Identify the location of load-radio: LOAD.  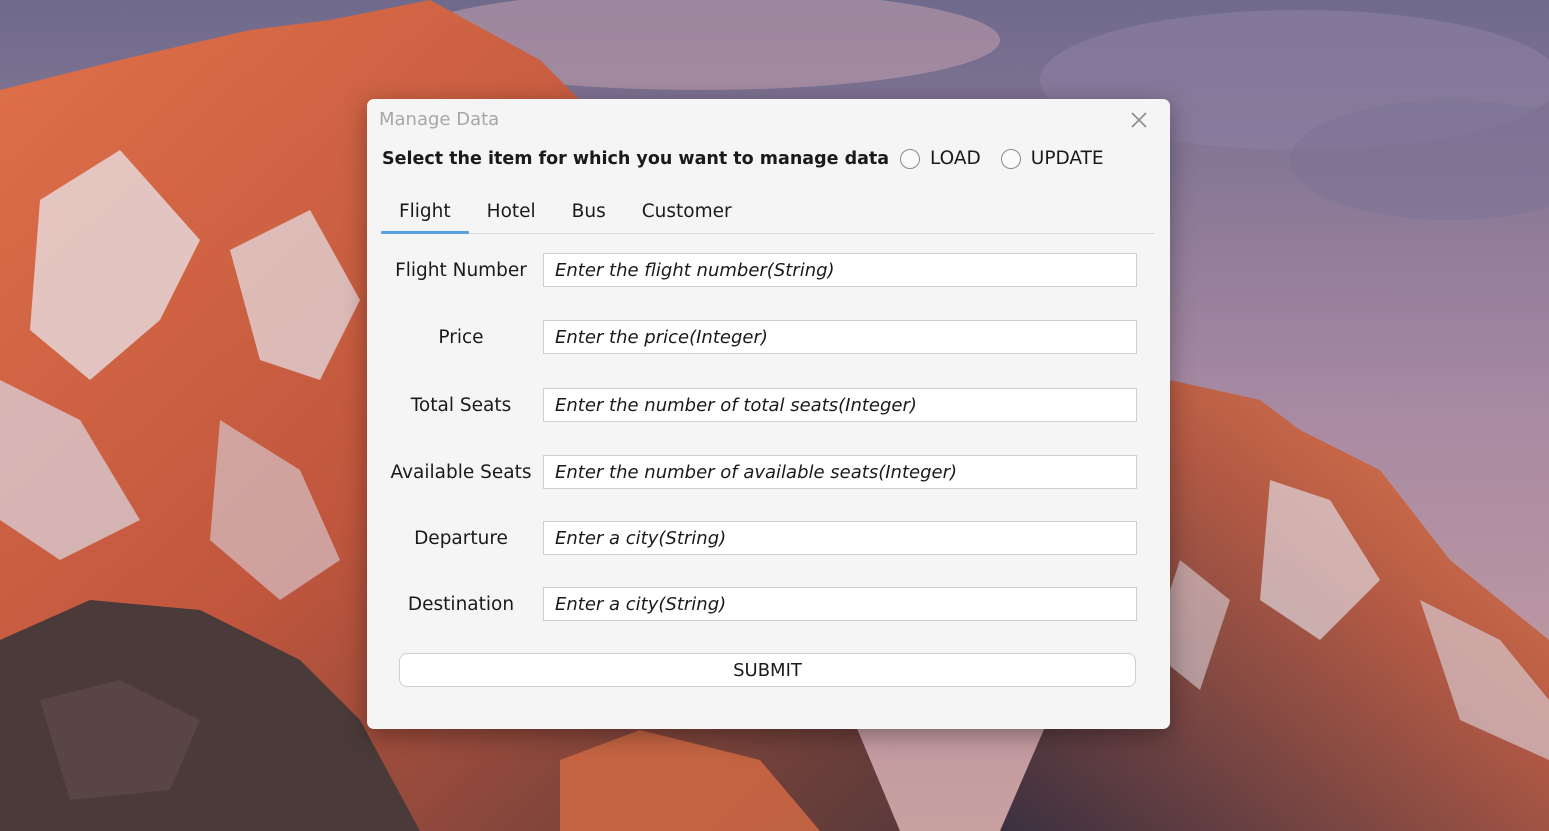
(940, 158).